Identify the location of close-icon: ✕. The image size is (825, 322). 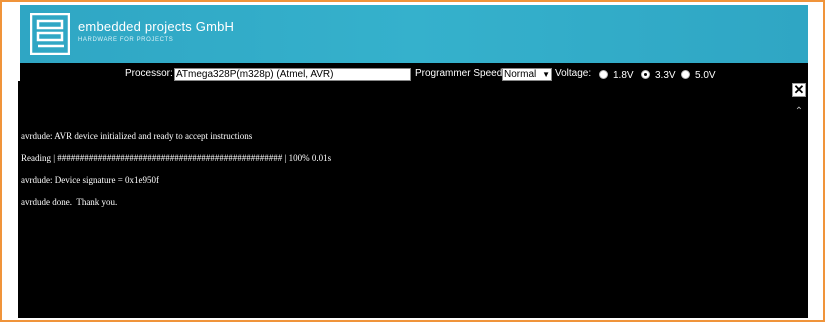
(799, 90).